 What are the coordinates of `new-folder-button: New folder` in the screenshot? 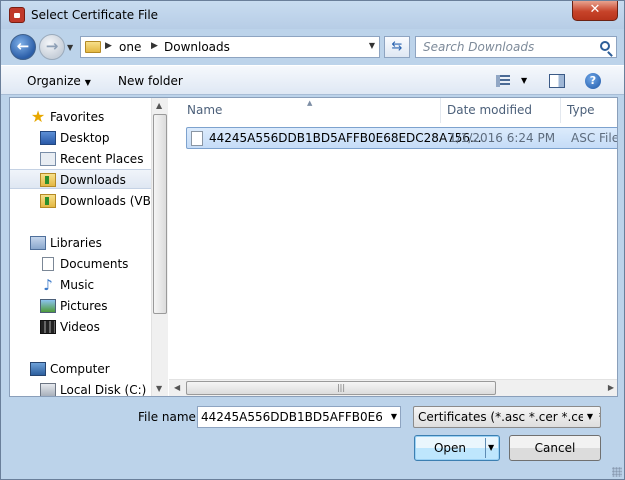 It's located at (150, 81).